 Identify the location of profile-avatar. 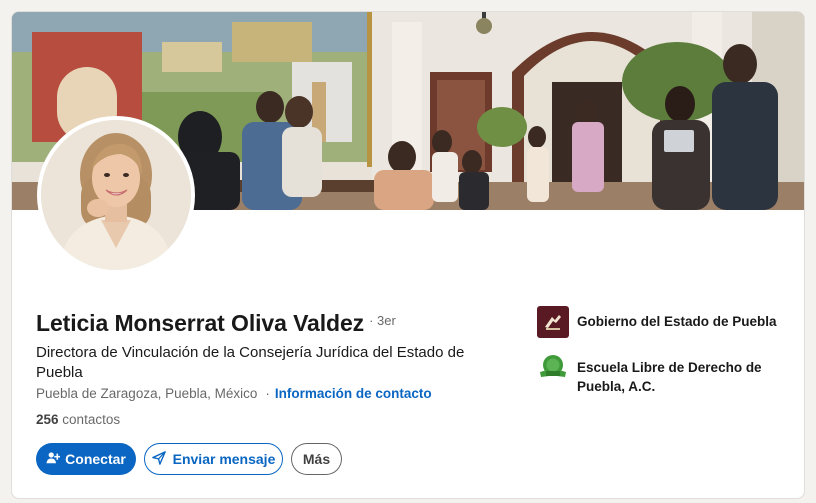
(116, 195).